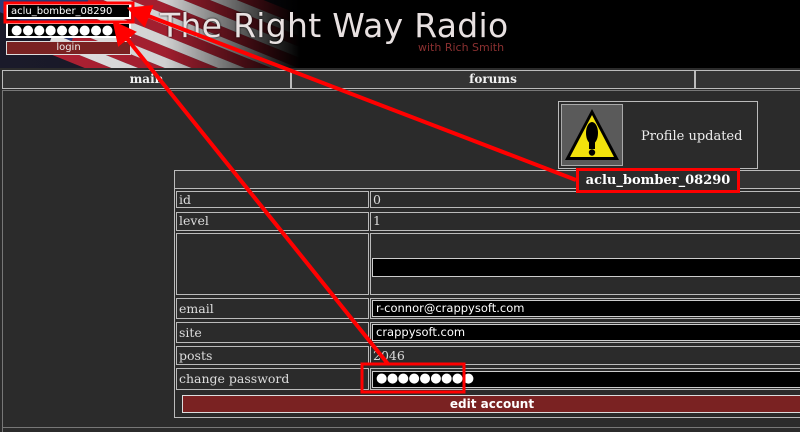 Image resolution: width=800 pixels, height=432 pixels. What do you see at coordinates (585, 221) in the screenshot?
I see `level-value: 1` at bounding box center [585, 221].